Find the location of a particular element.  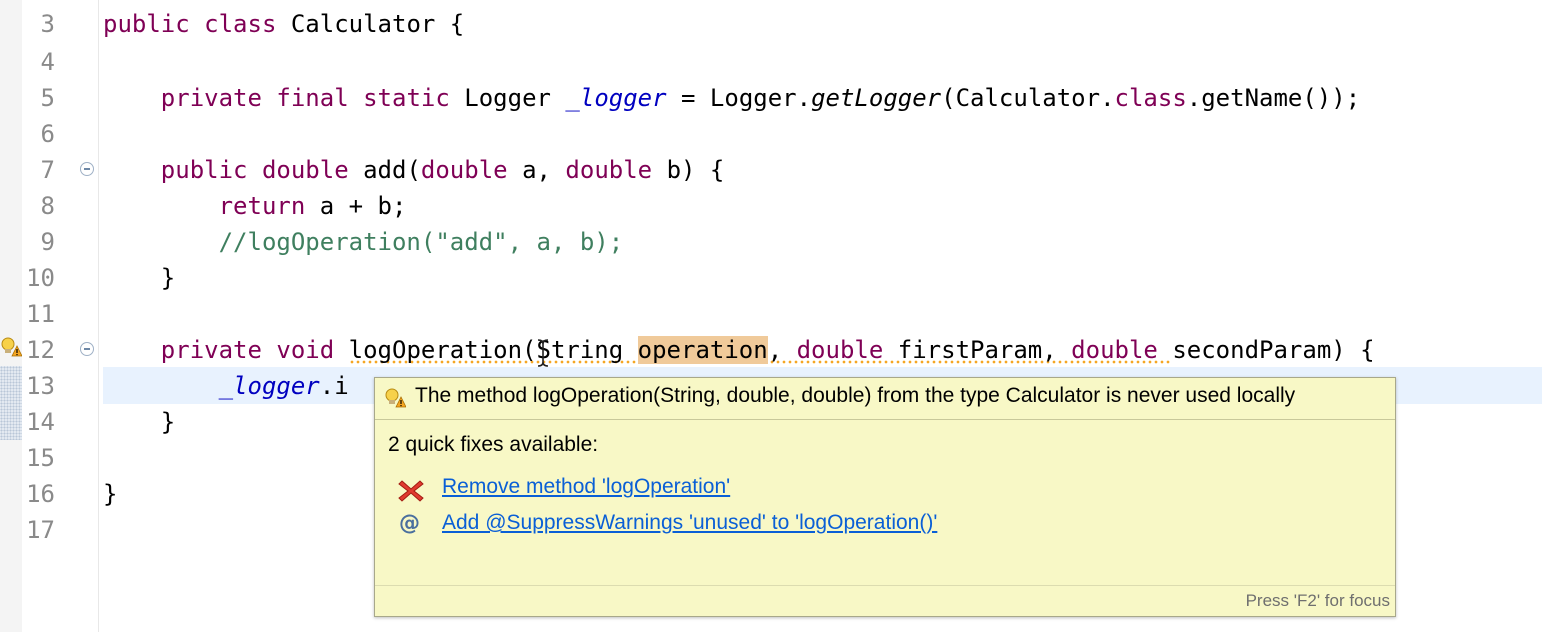

code-line-16: } is located at coordinates (110, 494).